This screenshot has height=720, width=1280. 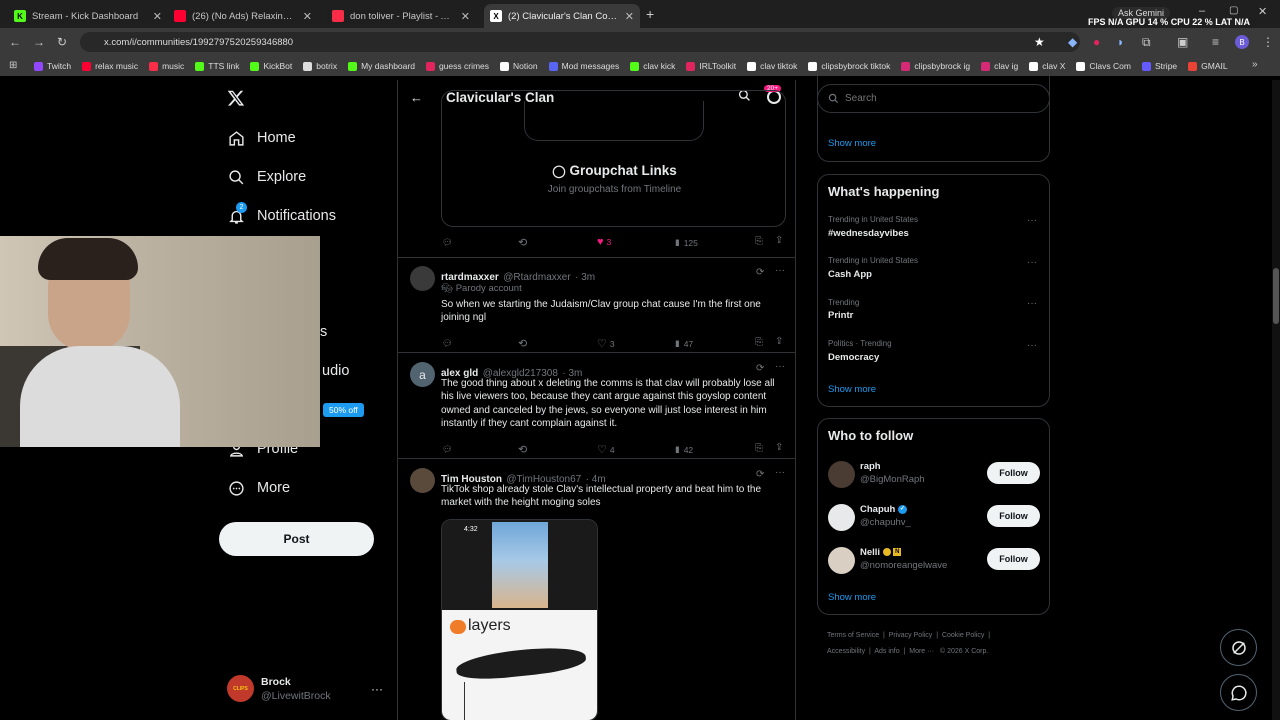 What do you see at coordinates (1208, 66) in the screenshot?
I see `bookmark-item: GMAIL` at bounding box center [1208, 66].